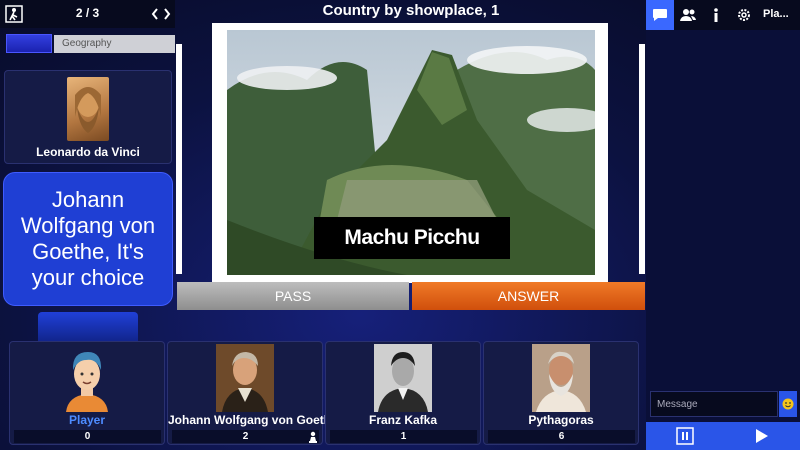  What do you see at coordinates (714, 404) in the screenshot?
I see `message-input` at bounding box center [714, 404].